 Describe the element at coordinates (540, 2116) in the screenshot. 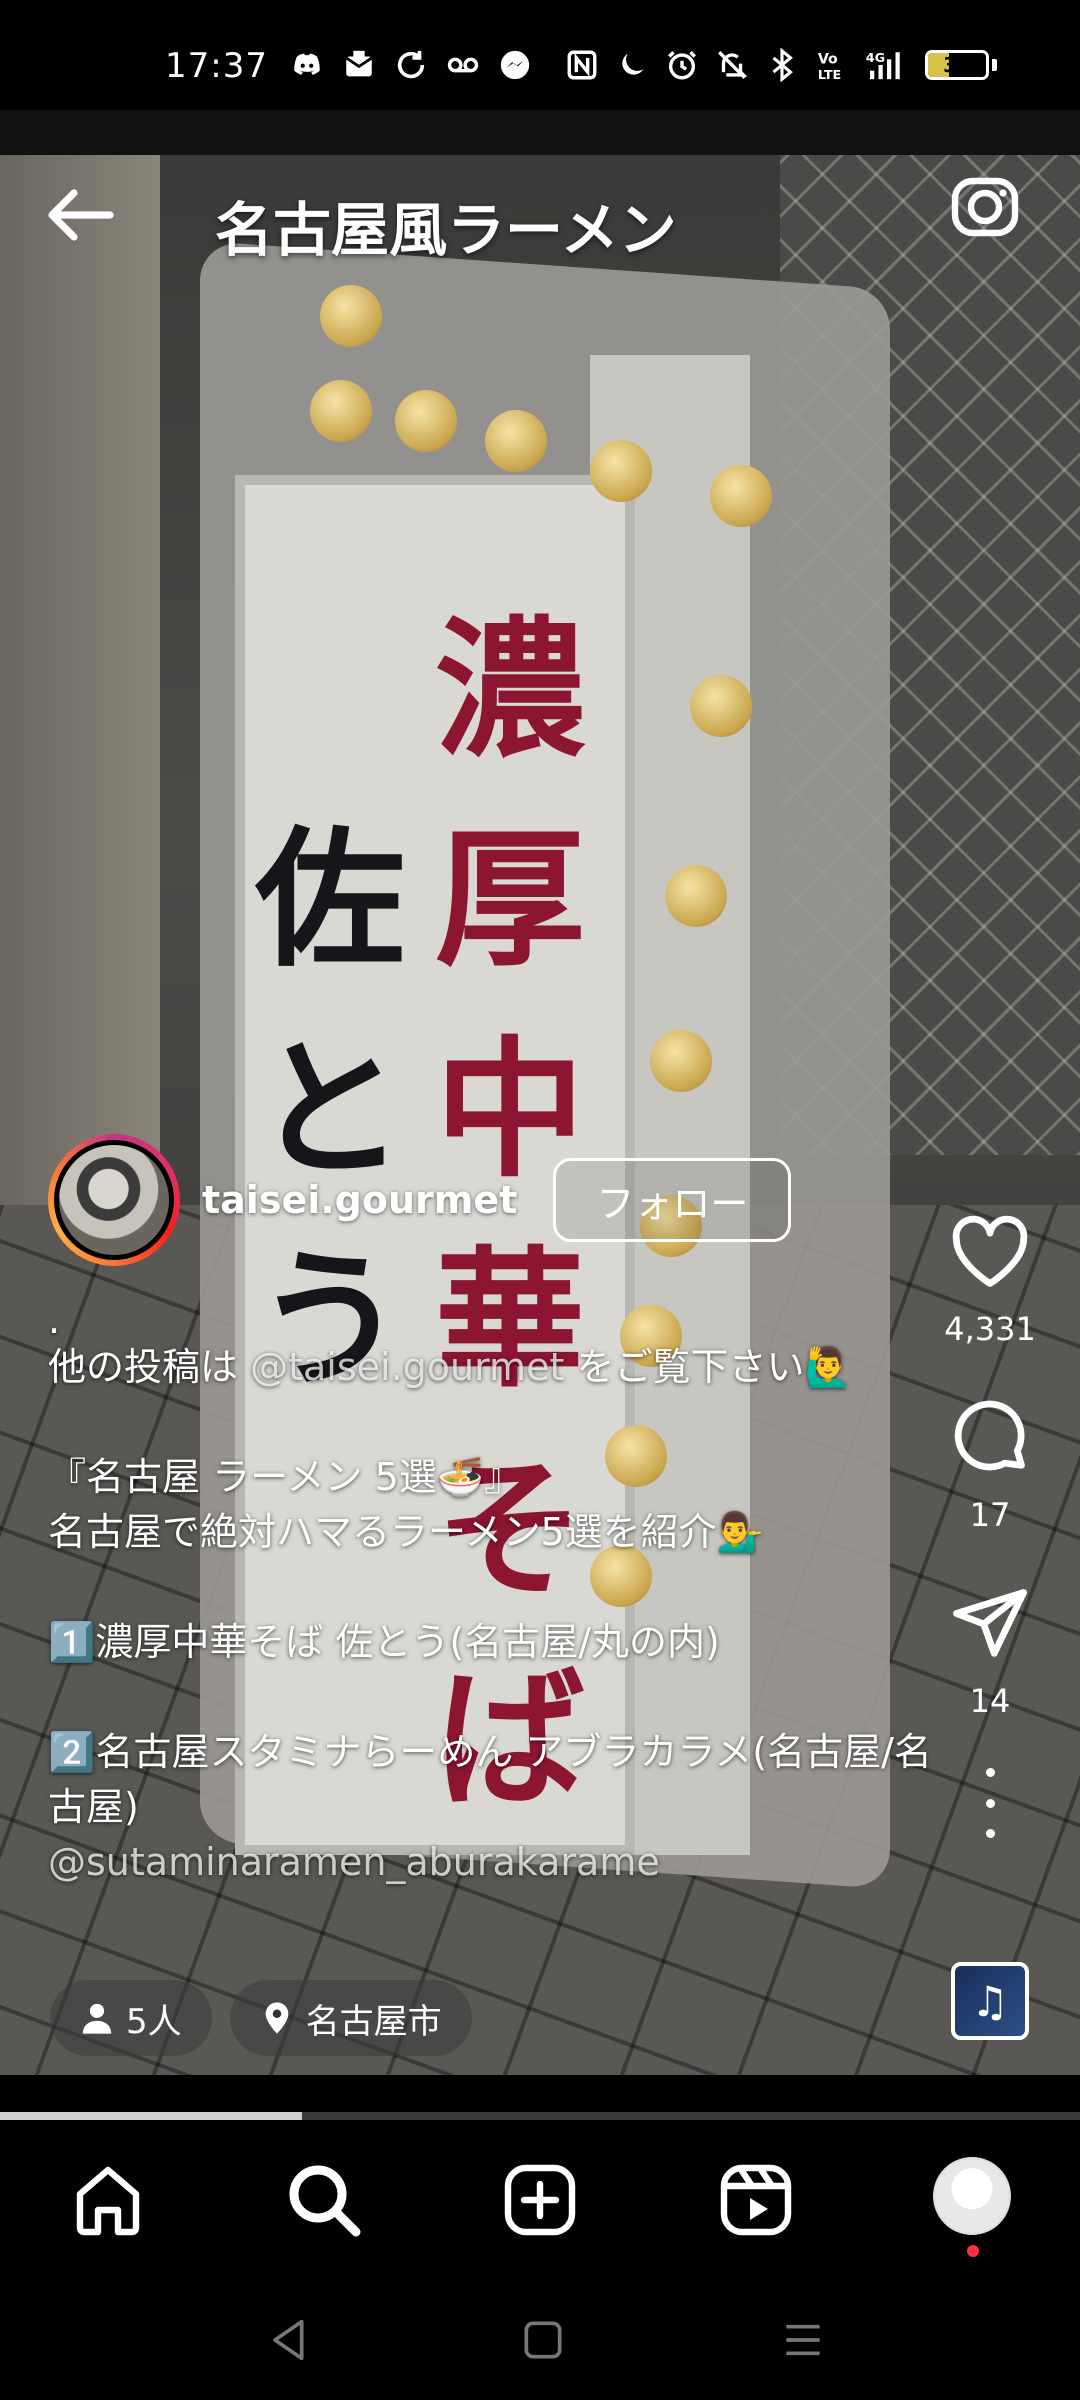

I see `video-progress-bar` at that location.